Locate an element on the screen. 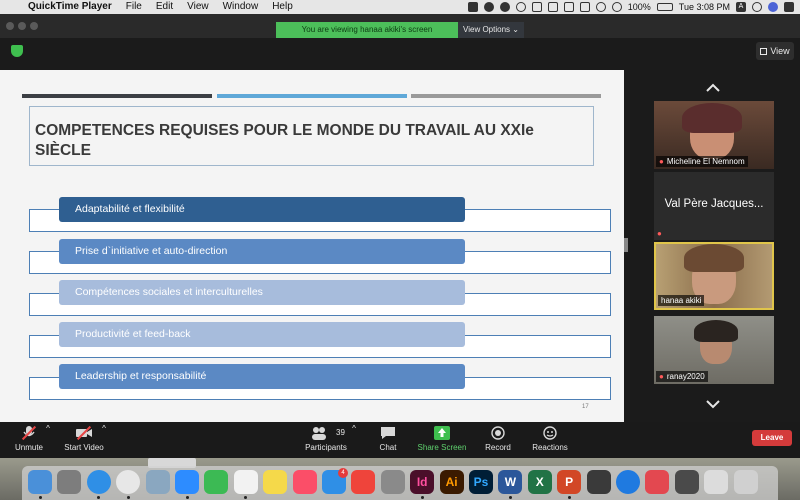 Image resolution: width=800 pixels, height=500 pixels. view-options-dropdown: View Options ⌄ is located at coordinates (491, 30).